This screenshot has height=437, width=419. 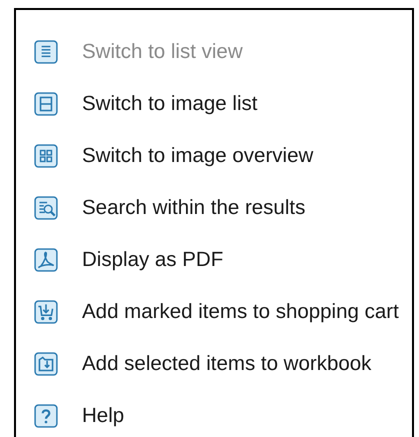 I want to click on menu-item: Switch to image overview, so click(x=214, y=156).